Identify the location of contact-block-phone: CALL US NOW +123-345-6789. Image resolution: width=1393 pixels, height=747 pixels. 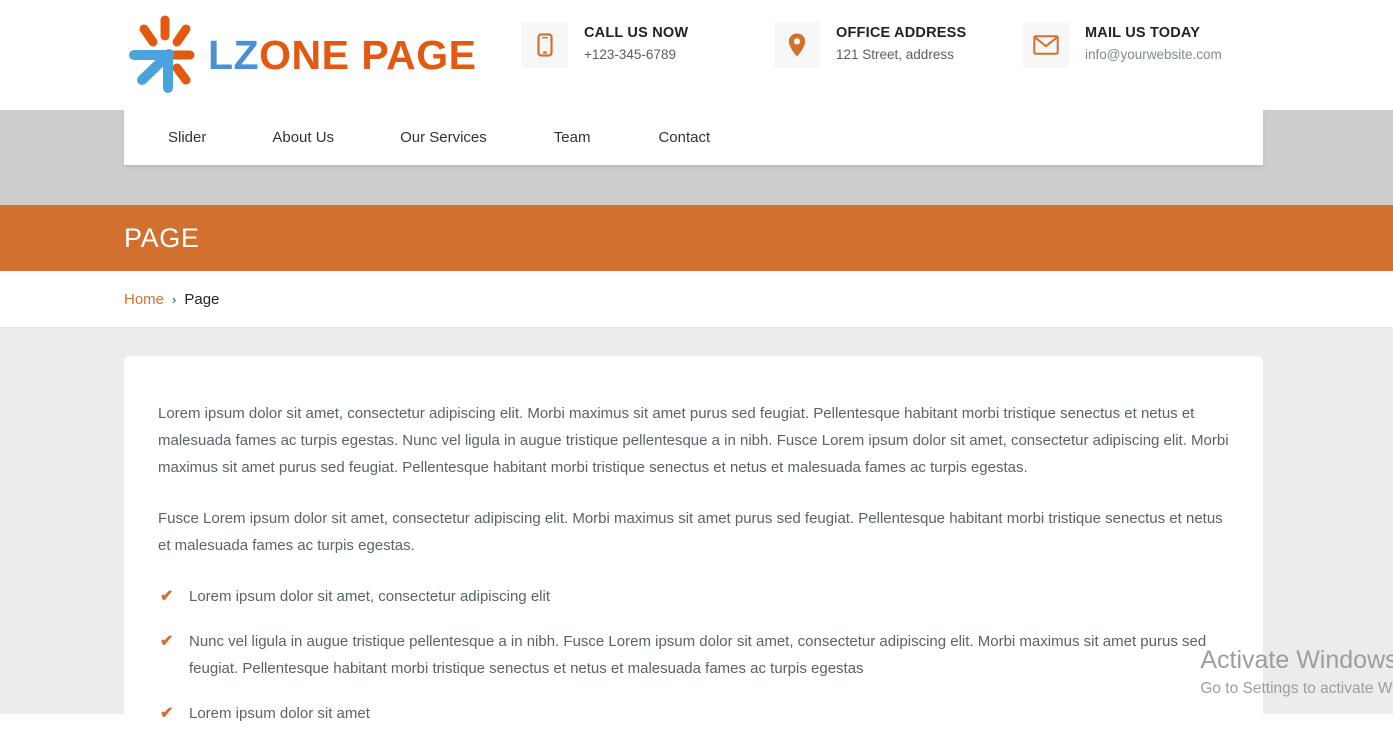
(605, 45).